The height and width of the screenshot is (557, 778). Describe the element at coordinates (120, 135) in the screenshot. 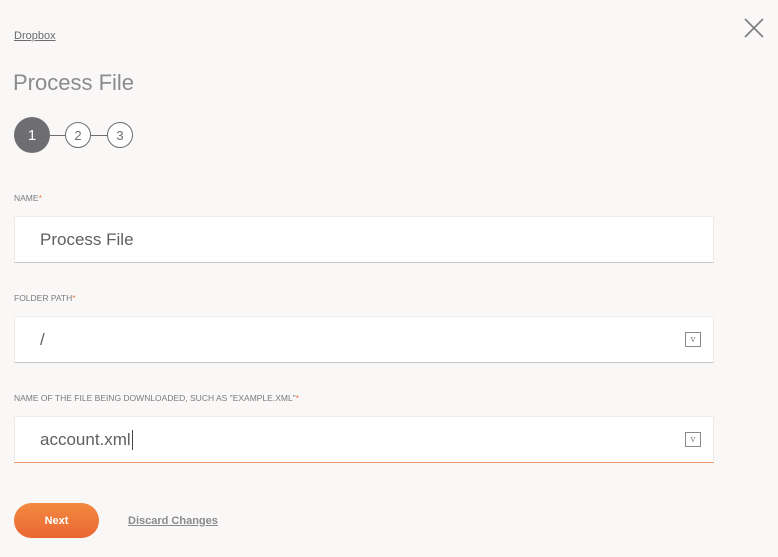

I see `step-3: 3` at that location.